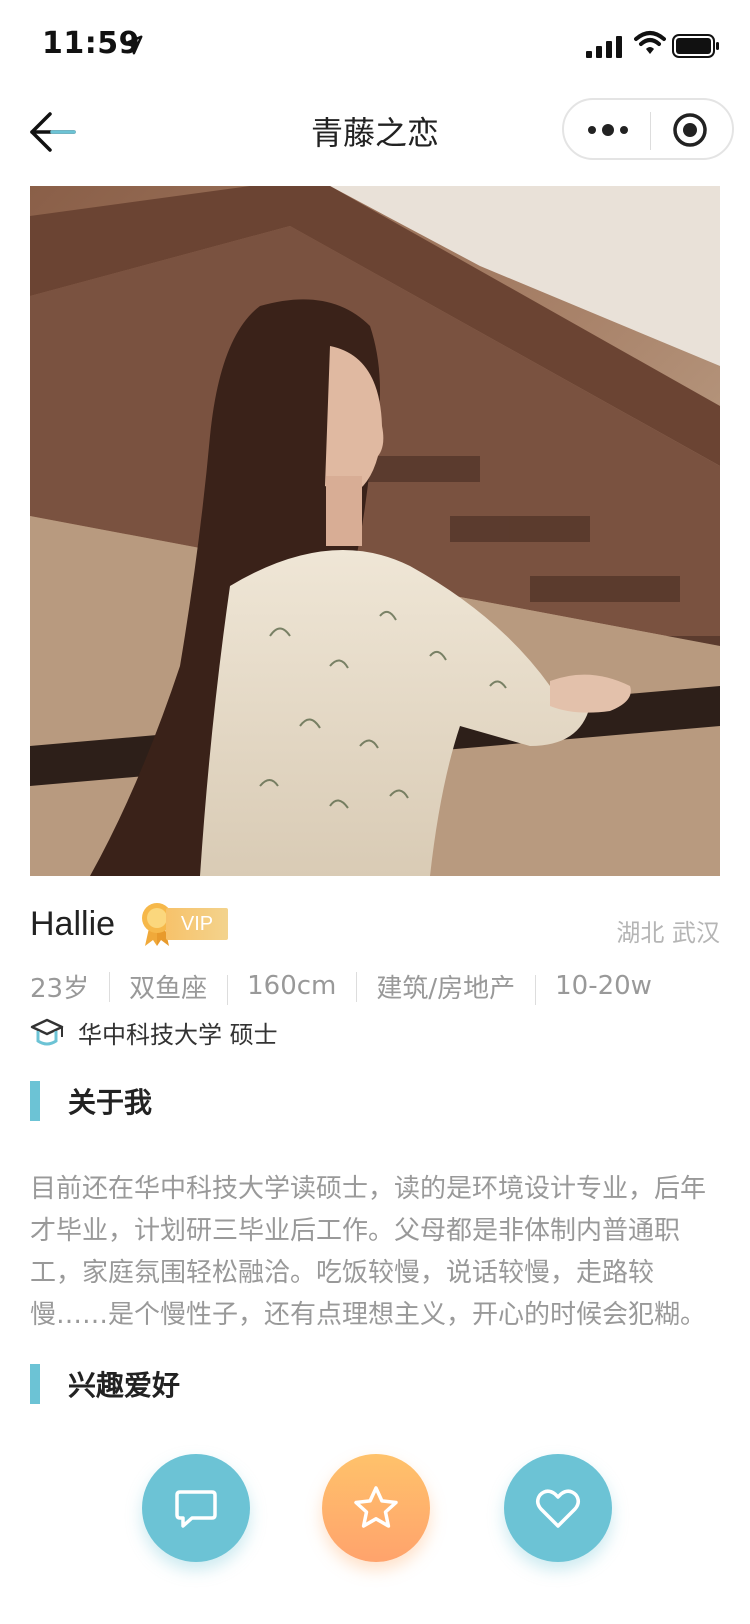 This screenshot has height=1624, width=750. What do you see at coordinates (60, 988) in the screenshot?
I see `attribute-age: 23岁` at bounding box center [60, 988].